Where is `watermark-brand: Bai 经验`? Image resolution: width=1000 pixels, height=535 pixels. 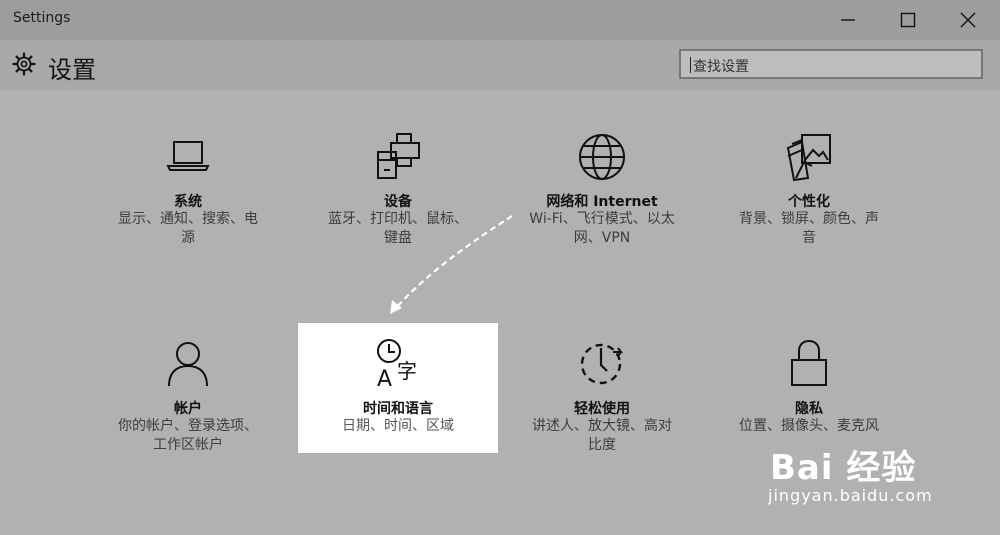 watermark-brand: Bai 经验 is located at coordinates (843, 468).